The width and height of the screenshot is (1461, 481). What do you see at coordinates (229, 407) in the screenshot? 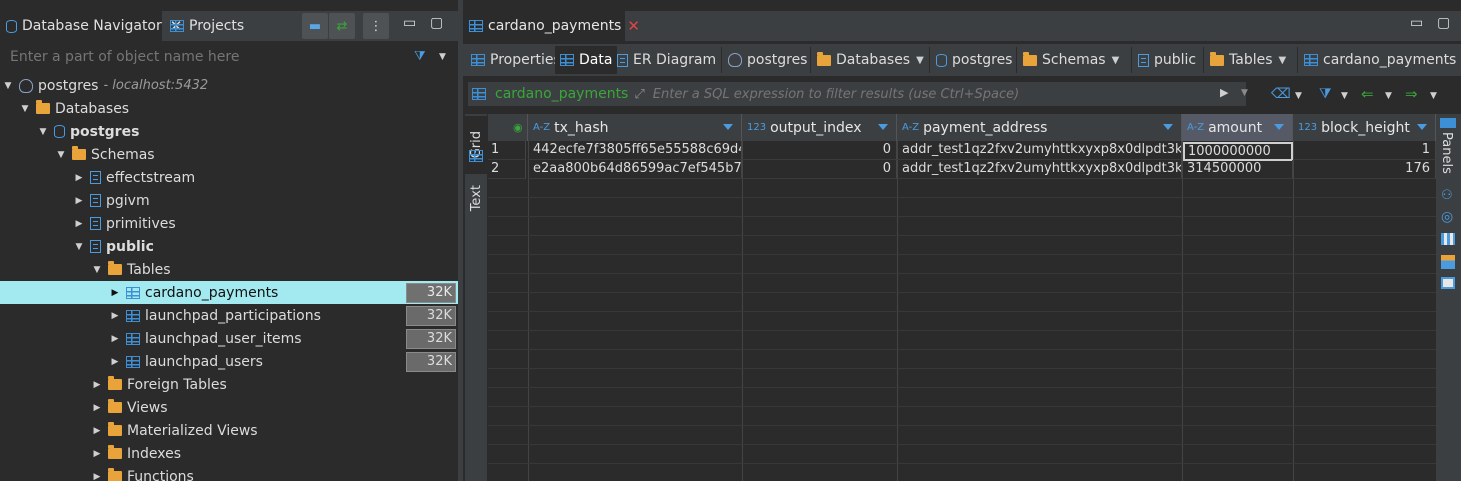
I see `tree-node-views: ▶ Views` at bounding box center [229, 407].